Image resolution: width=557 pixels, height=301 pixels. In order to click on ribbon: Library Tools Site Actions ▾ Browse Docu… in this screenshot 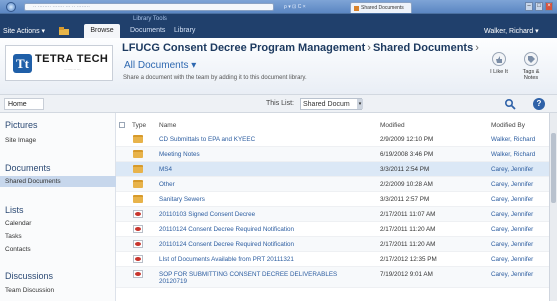, I will do `click(278, 26)`.